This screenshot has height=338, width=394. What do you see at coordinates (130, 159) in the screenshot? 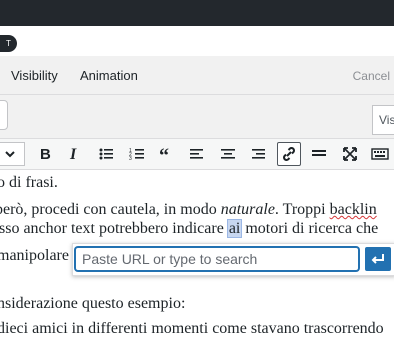
I see `svg-text: 3` at bounding box center [130, 159].